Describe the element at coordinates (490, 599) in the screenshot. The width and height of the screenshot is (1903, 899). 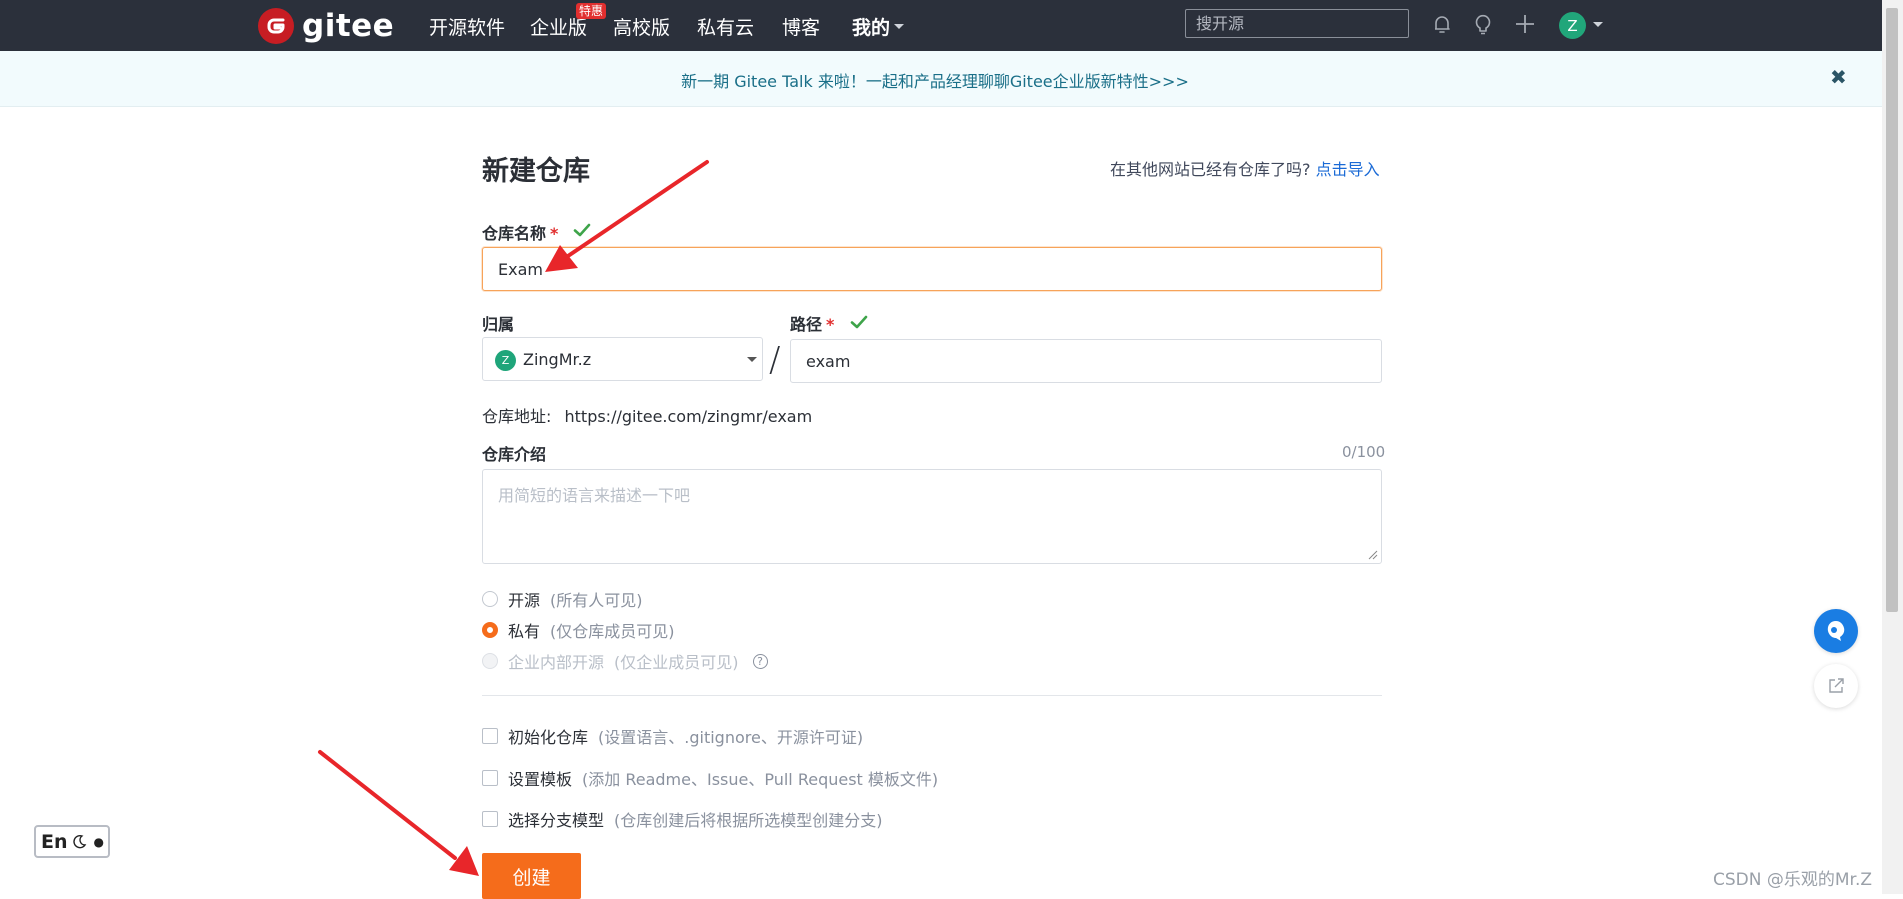
I see `radio-button` at that location.